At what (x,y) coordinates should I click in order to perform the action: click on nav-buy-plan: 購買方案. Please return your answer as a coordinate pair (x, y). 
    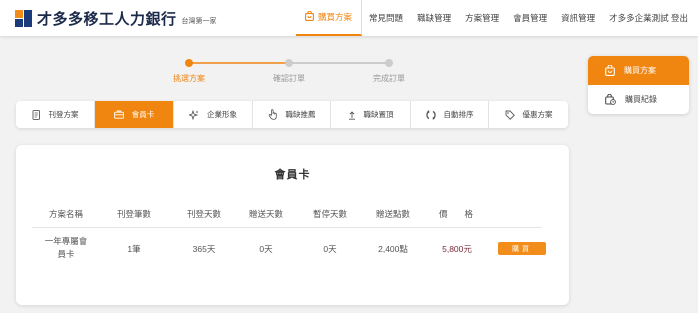
    Looking at the image, I should click on (329, 18).